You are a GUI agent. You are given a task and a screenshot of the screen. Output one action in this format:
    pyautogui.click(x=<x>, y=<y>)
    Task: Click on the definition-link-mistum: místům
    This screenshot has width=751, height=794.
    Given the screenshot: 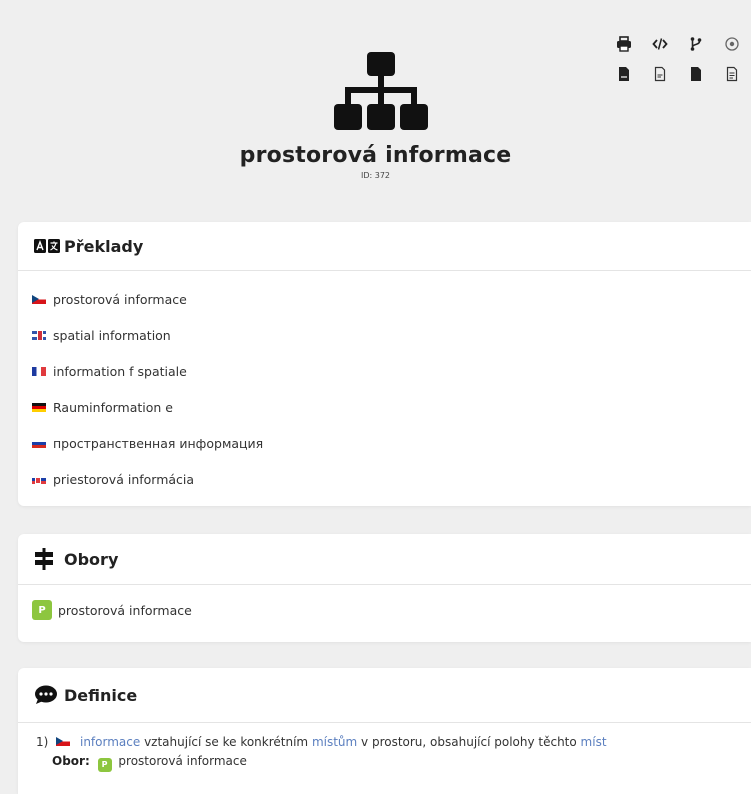 What is the action you would take?
    pyautogui.click(x=334, y=742)
    